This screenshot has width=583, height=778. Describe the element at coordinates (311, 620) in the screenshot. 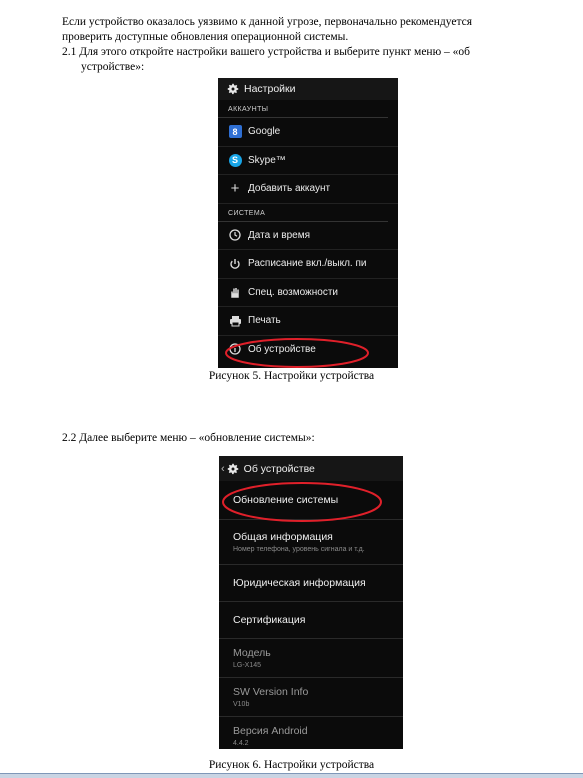

I see `about-item-certification: Сертификация` at that location.